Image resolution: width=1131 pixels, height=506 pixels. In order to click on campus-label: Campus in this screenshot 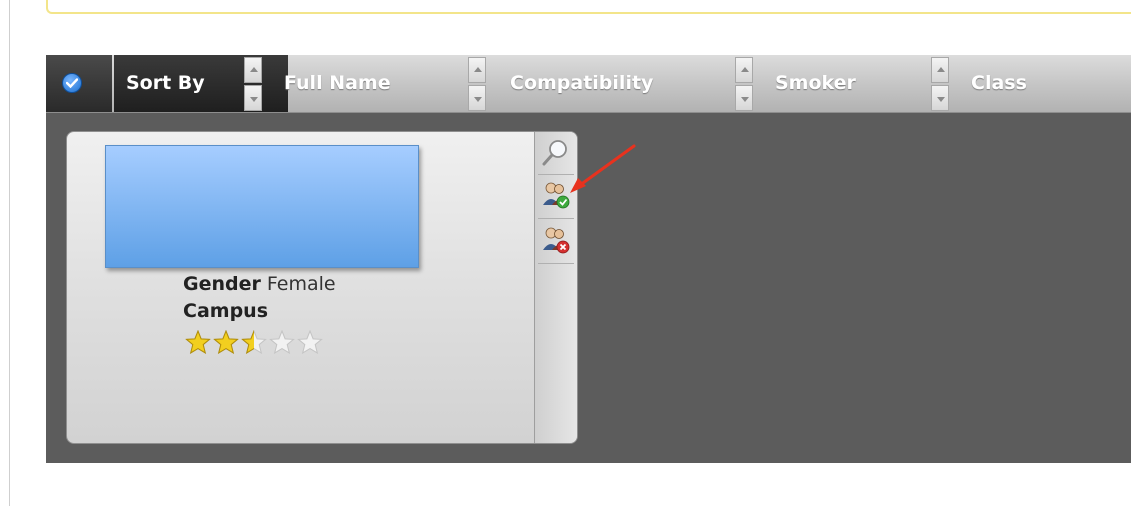, I will do `click(225, 311)`.